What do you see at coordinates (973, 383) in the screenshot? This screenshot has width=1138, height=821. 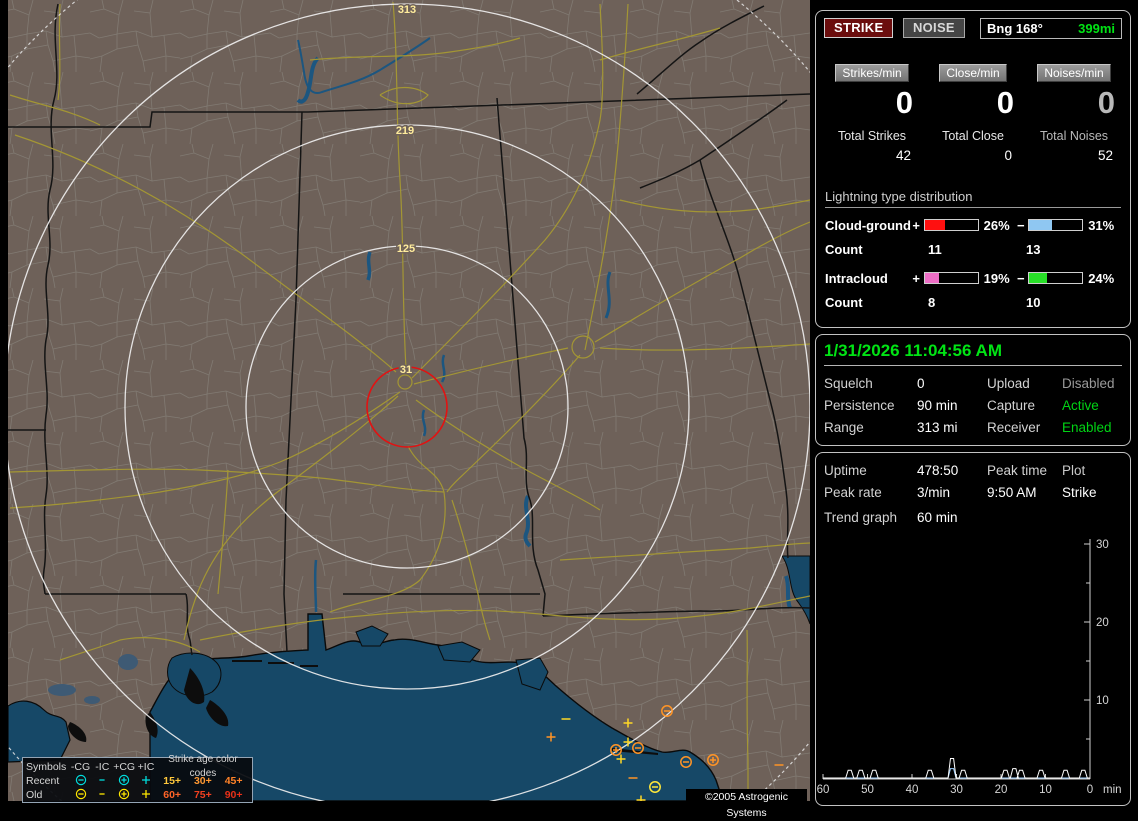 I see `status-row: Squelch 0 Upload Disabled` at bounding box center [973, 383].